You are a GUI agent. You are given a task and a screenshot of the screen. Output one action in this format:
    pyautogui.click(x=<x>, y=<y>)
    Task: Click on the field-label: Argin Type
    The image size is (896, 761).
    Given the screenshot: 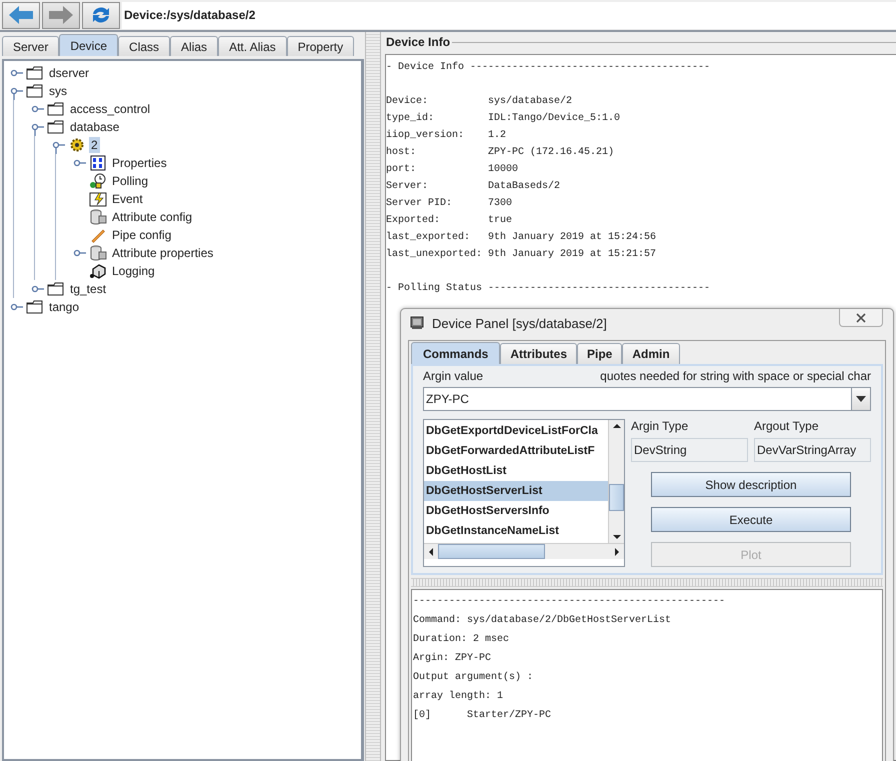 What is the action you would take?
    pyautogui.click(x=660, y=426)
    